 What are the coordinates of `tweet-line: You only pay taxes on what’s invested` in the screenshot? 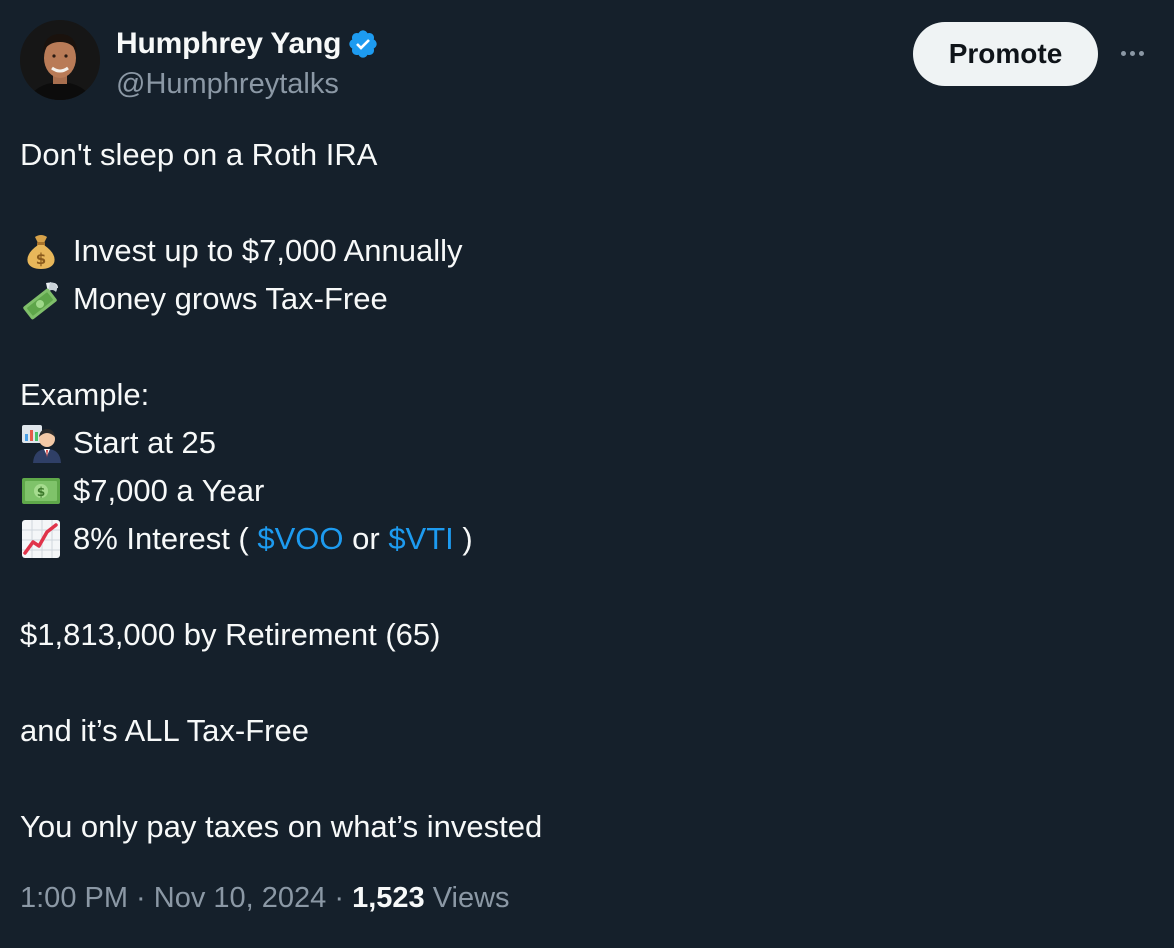 It's located at (587, 827).